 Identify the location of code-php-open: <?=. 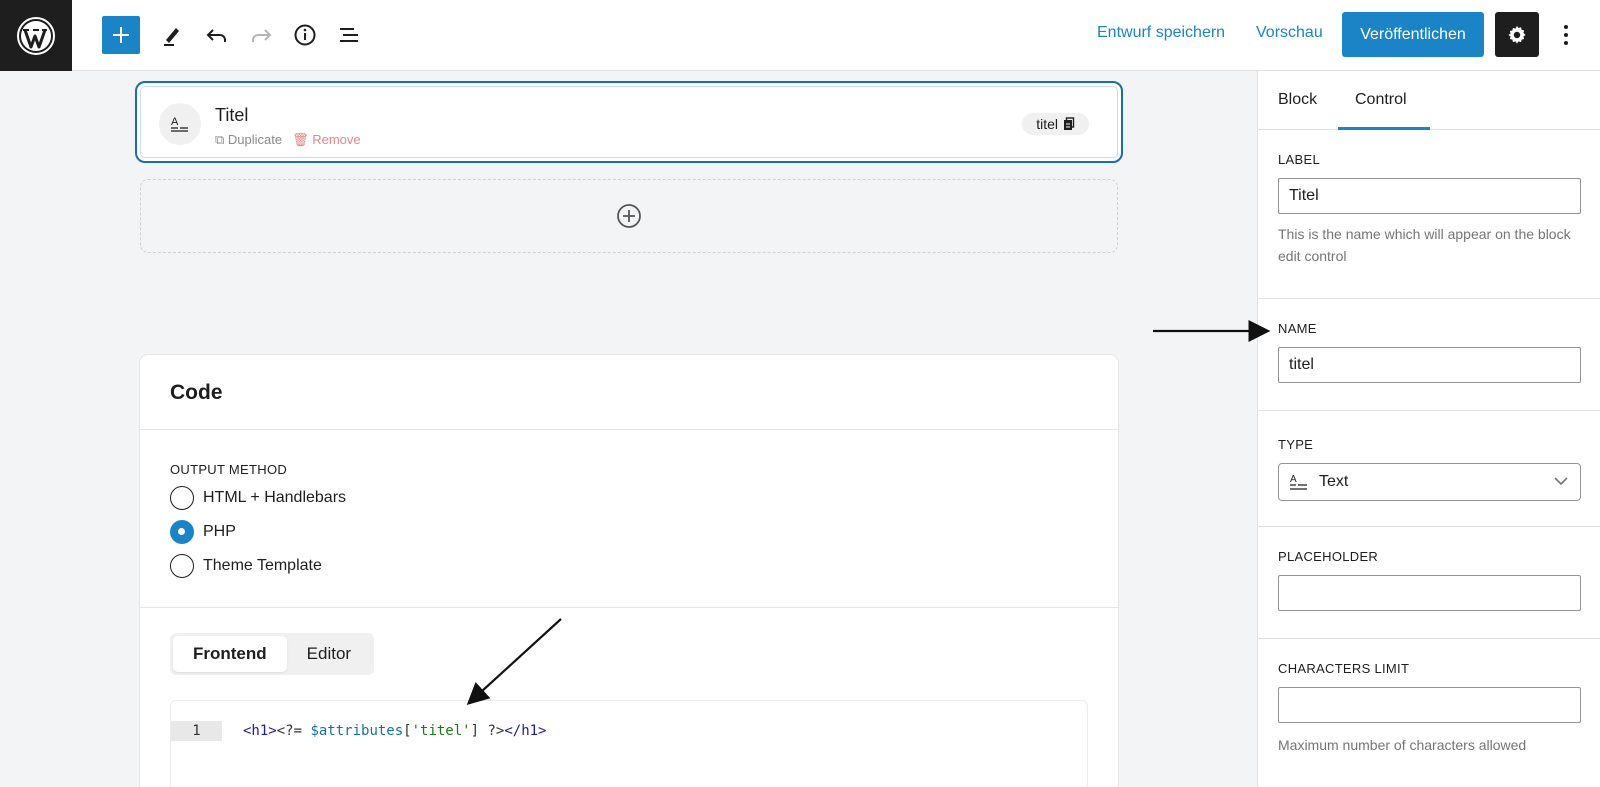
(293, 731).